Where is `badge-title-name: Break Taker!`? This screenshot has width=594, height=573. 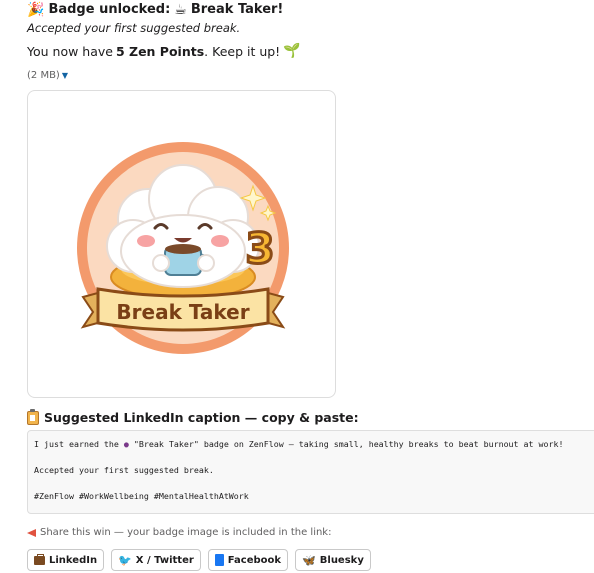
badge-title-name: Break Taker! is located at coordinates (237, 9).